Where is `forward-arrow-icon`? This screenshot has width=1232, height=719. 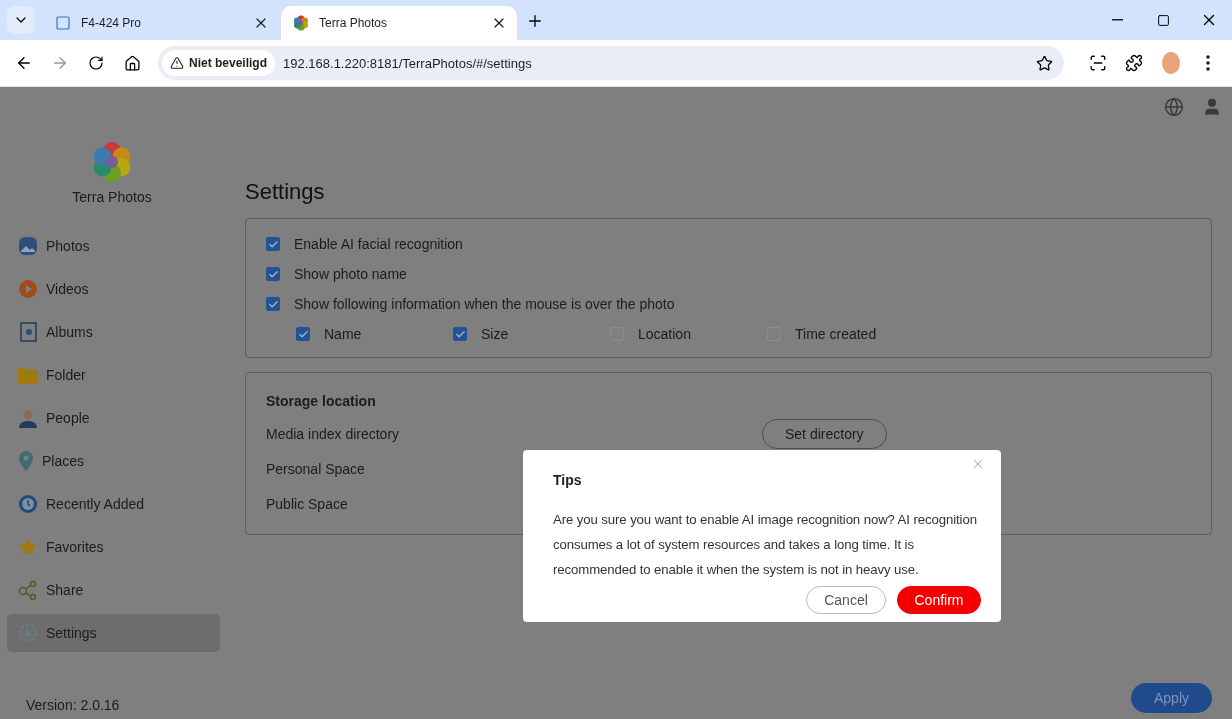 forward-arrow-icon is located at coordinates (60, 63).